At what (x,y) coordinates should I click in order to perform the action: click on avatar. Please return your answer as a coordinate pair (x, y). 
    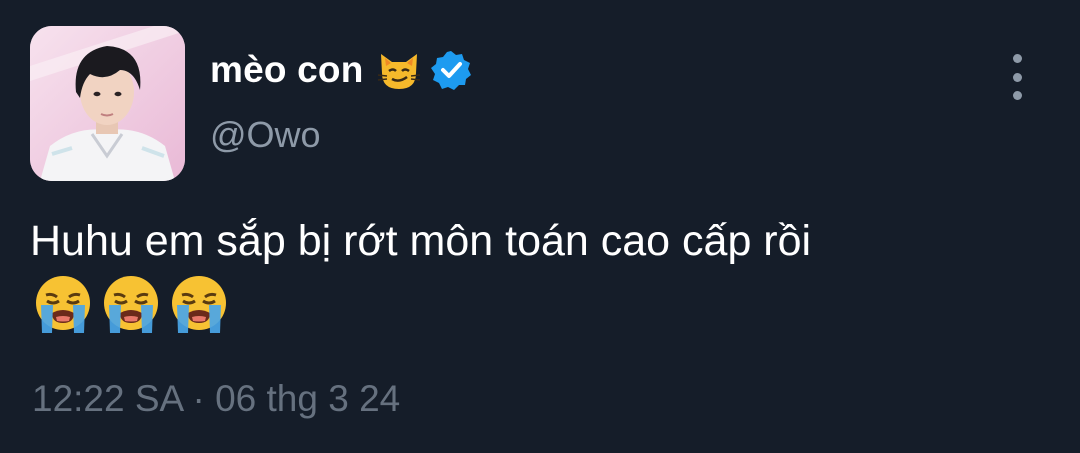
    Looking at the image, I should click on (107, 103).